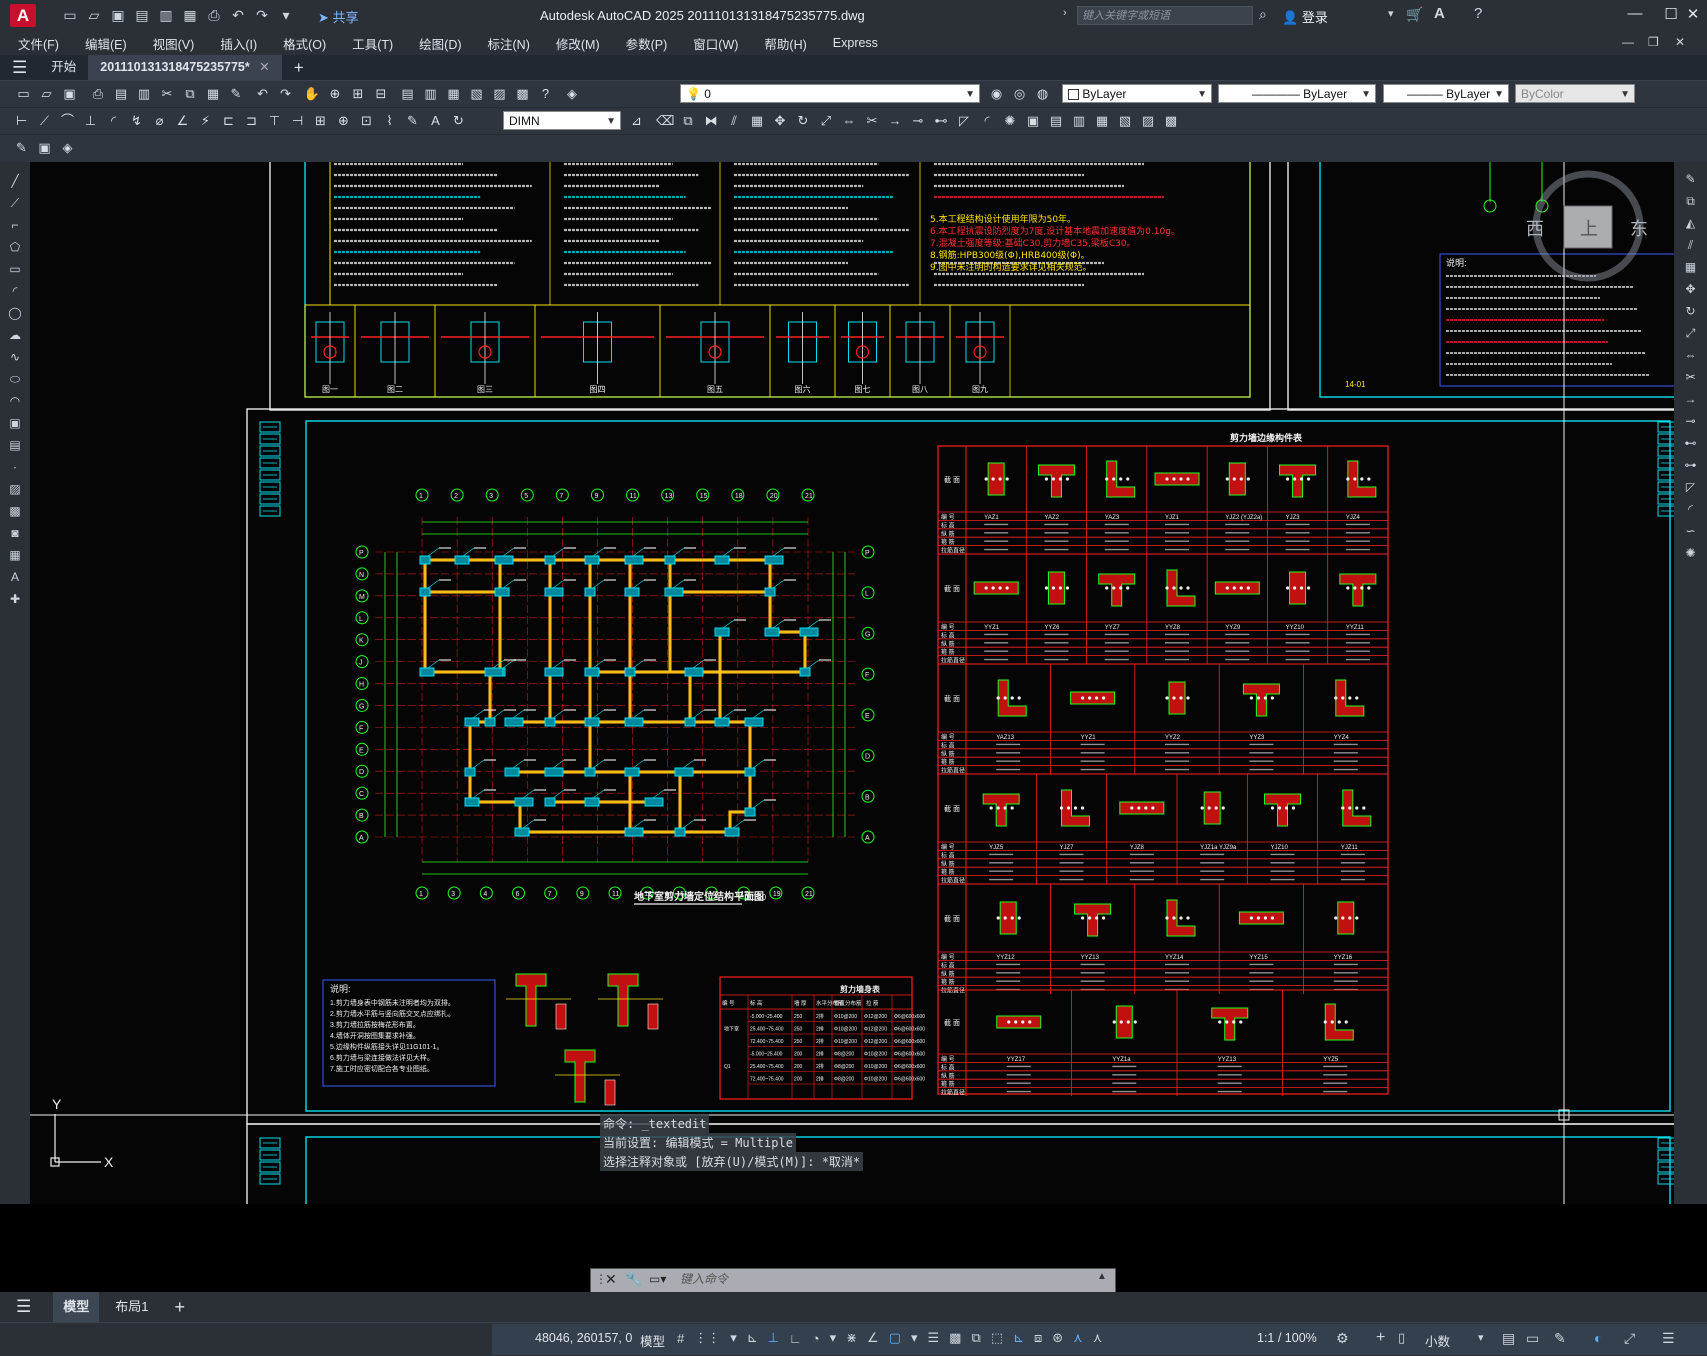  What do you see at coordinates (121, 94) in the screenshot?
I see `preview-icon: ▤` at bounding box center [121, 94].